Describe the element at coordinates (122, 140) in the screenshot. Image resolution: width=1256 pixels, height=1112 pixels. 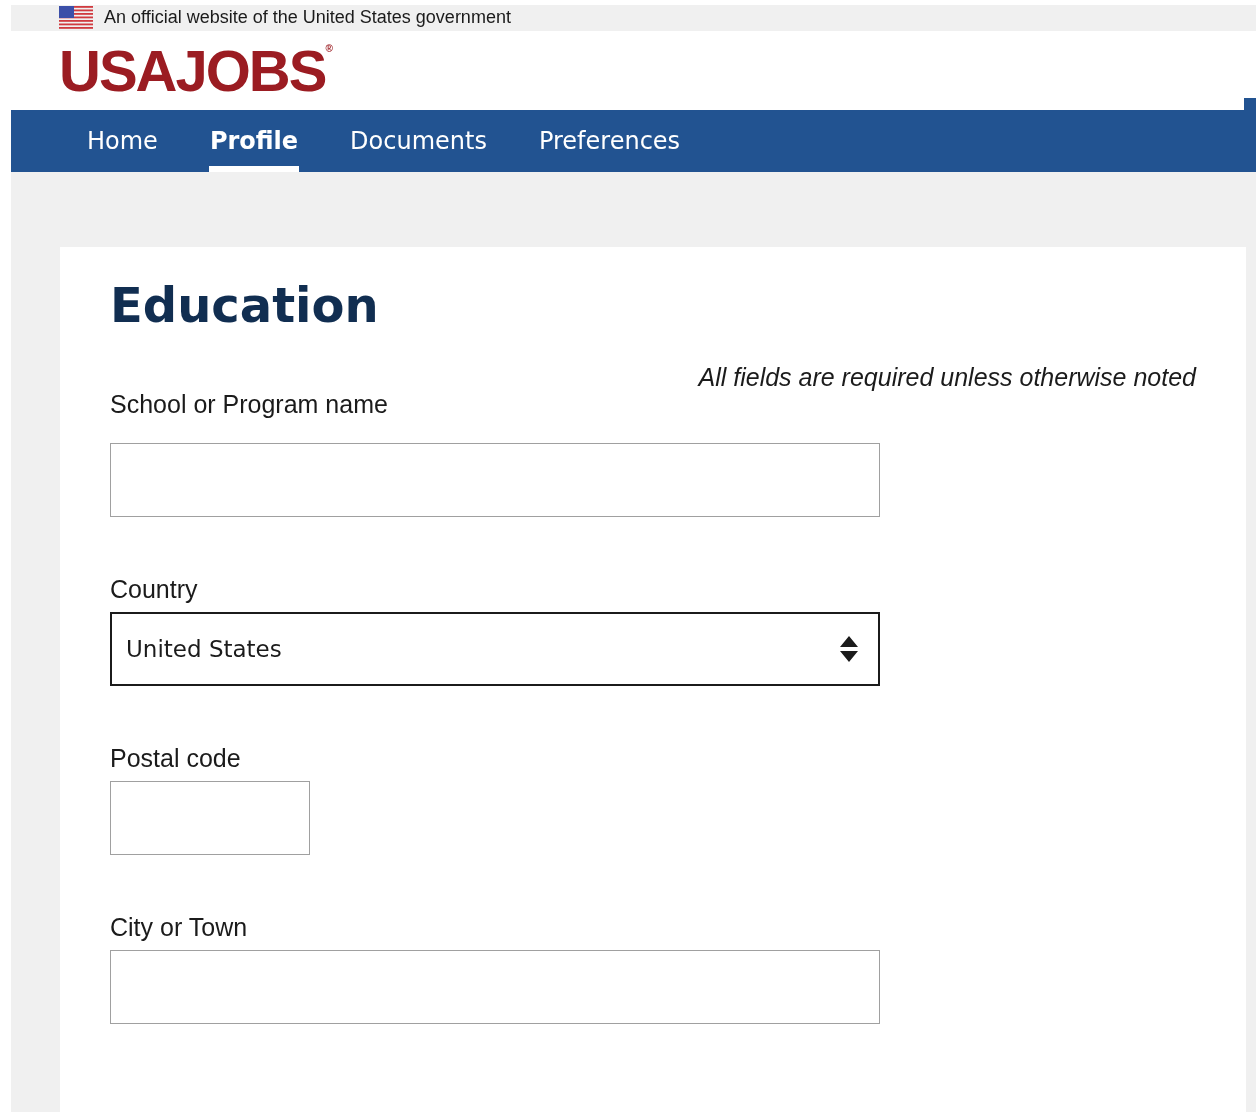
I see `nav-tab: Home` at that location.